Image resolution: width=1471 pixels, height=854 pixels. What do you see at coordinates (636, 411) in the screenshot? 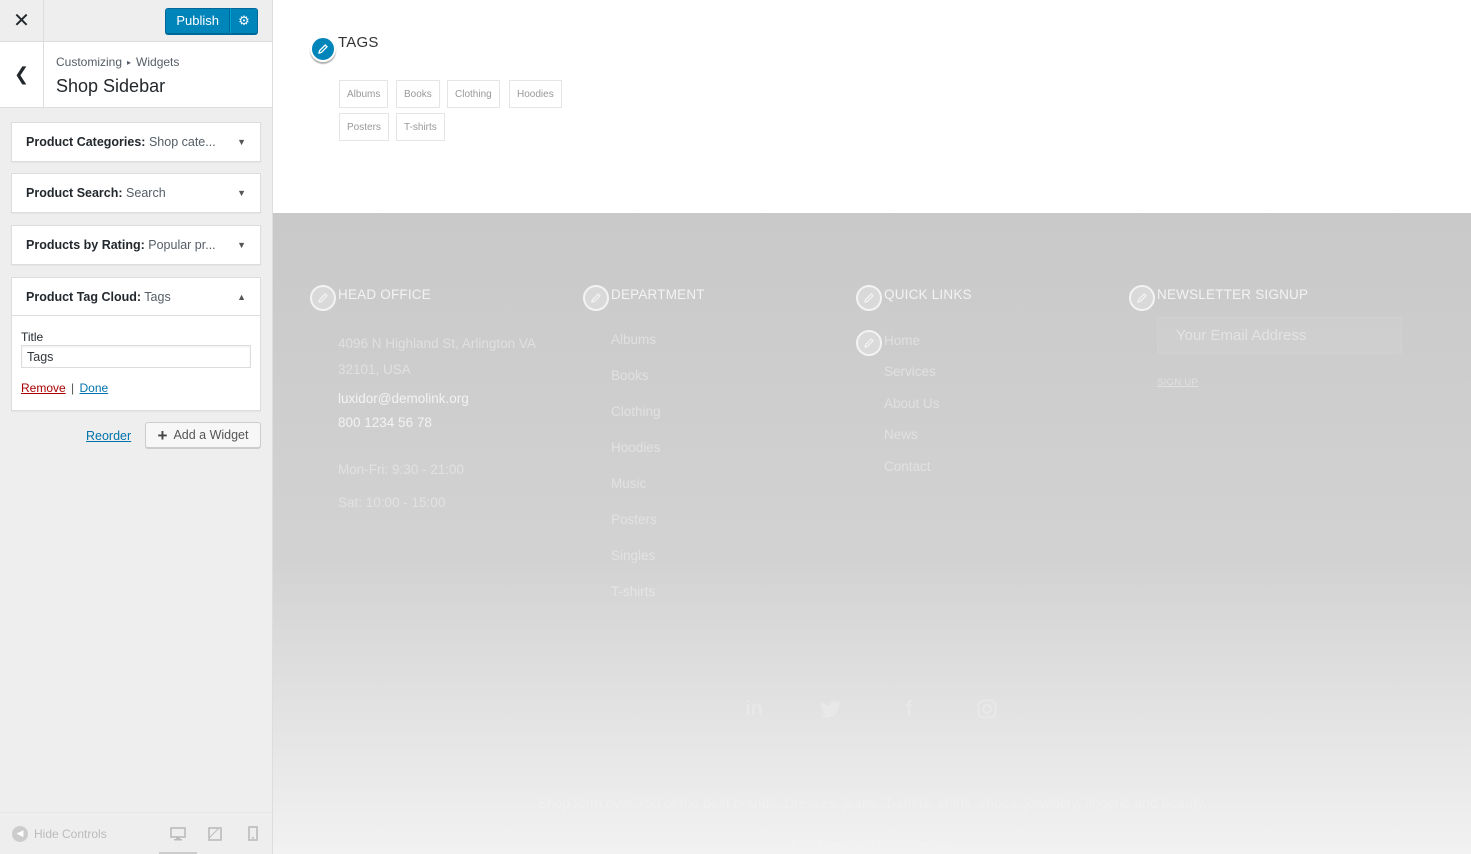
I see `department-link: Clothing` at bounding box center [636, 411].